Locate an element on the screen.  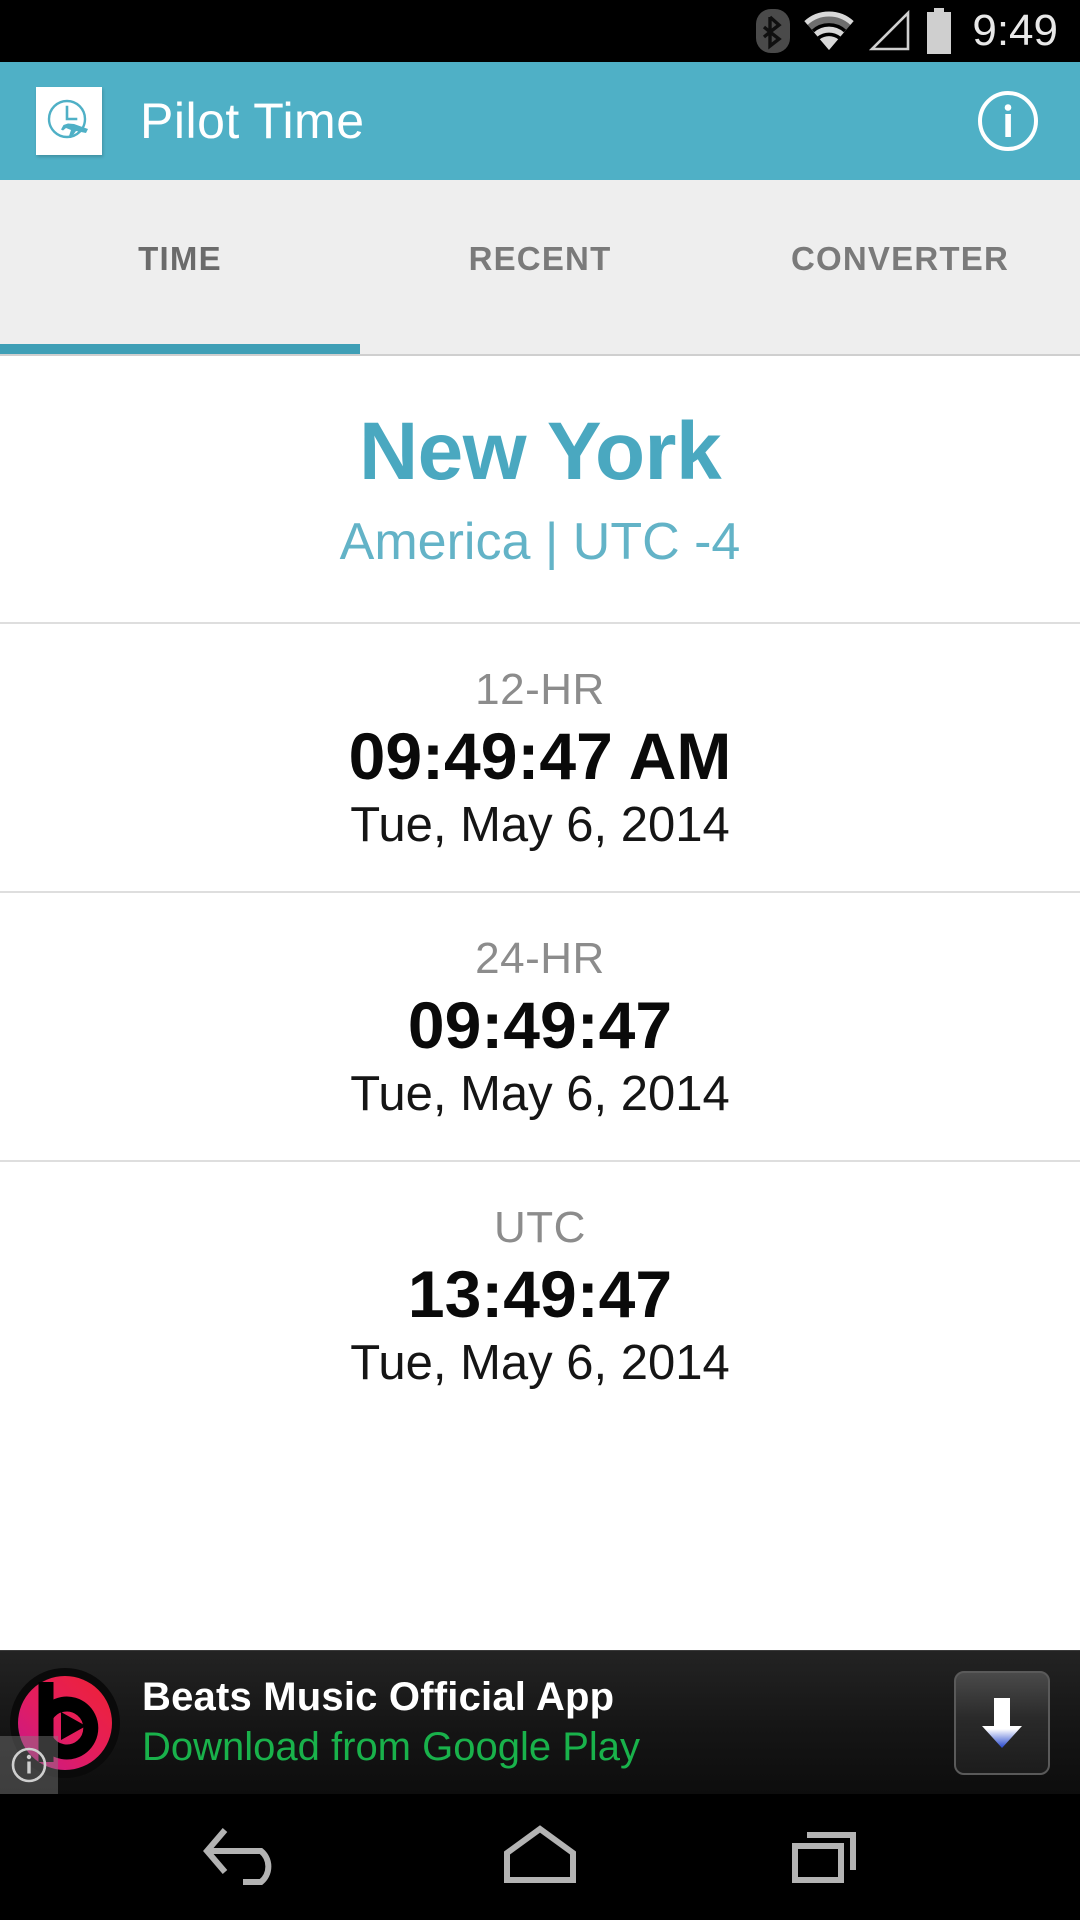
tab-active-indicator is located at coordinates (180, 349).